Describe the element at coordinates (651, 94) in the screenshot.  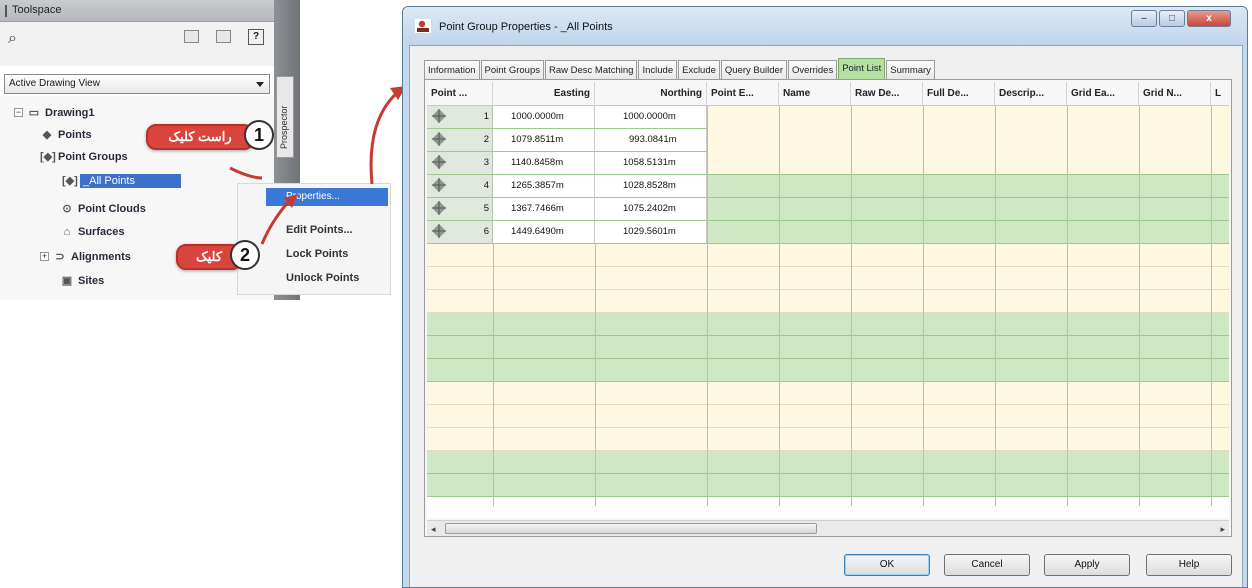
I see `column-header-northing: Northing` at that location.